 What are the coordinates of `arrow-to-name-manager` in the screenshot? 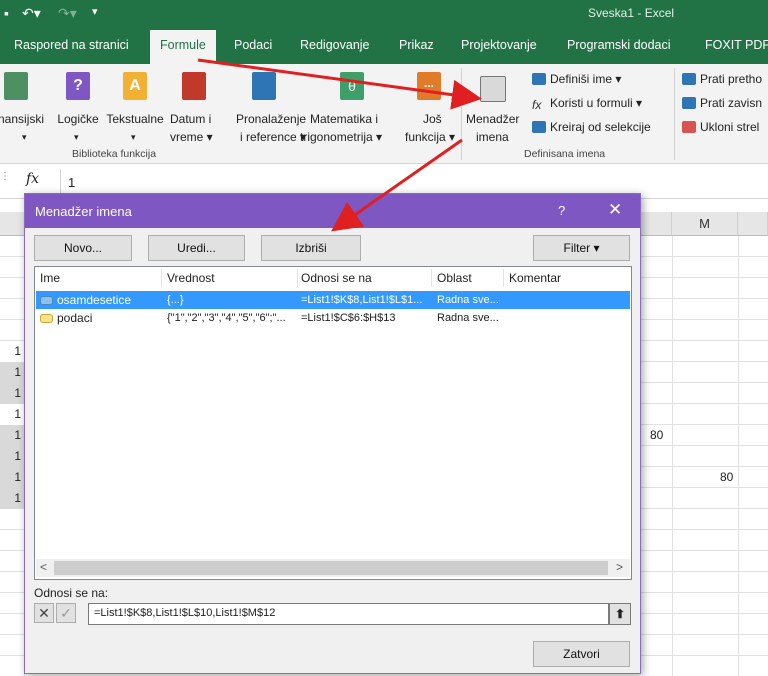 It's located at (339, 84).